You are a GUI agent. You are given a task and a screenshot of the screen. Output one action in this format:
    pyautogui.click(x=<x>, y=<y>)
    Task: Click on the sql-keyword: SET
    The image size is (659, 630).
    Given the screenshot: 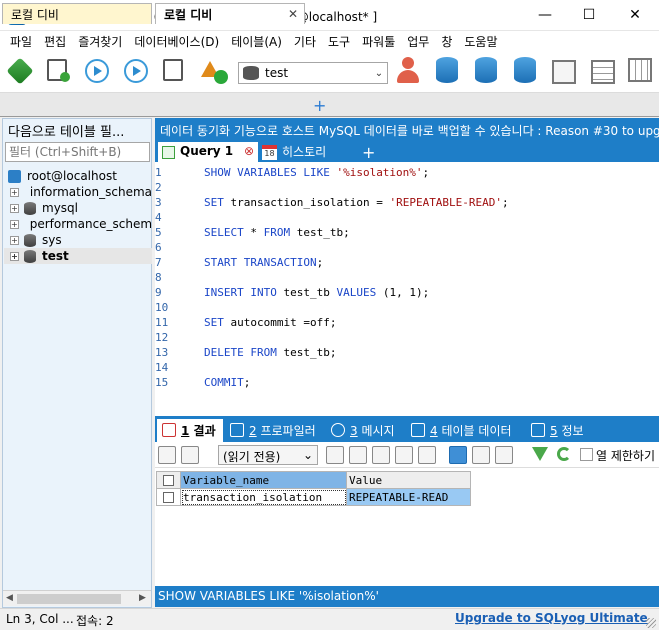 What is the action you would take?
    pyautogui.click(x=214, y=202)
    